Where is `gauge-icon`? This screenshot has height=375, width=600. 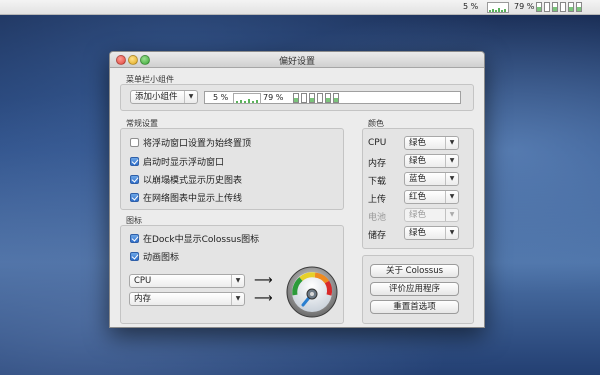 gauge-icon is located at coordinates (312, 292).